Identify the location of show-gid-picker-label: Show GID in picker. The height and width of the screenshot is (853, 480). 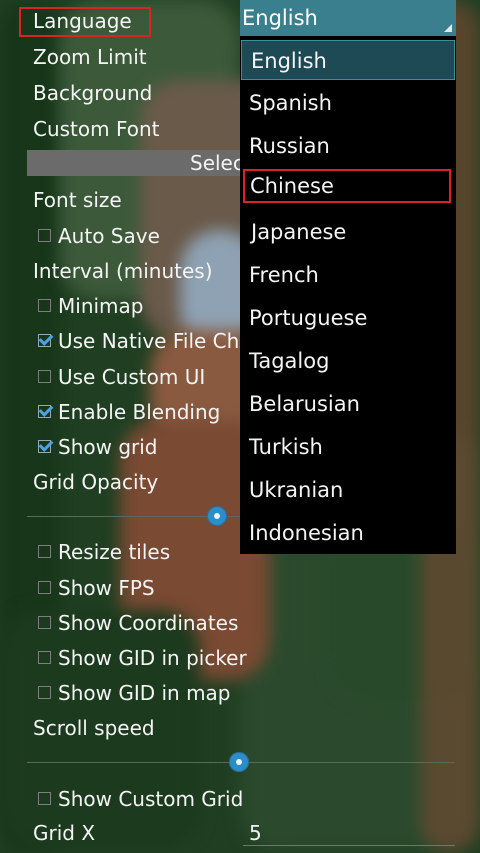
(152, 658).